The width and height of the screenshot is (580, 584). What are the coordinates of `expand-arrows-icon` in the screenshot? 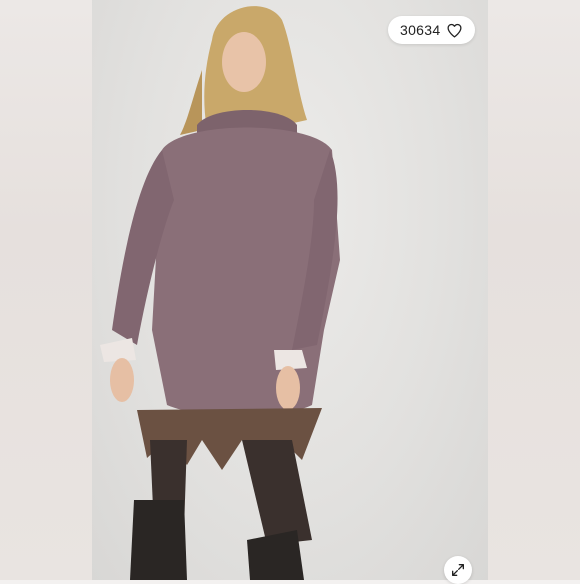 It's located at (458, 570).